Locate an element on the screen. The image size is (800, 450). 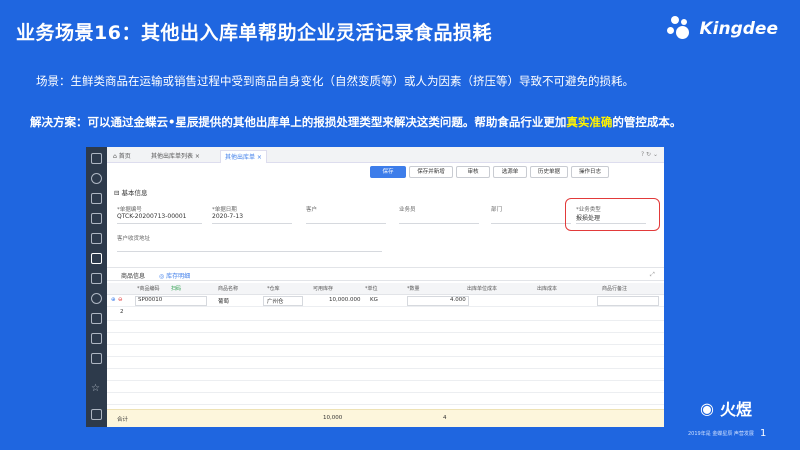
salesman-label: 业务员 is located at coordinates (407, 210).